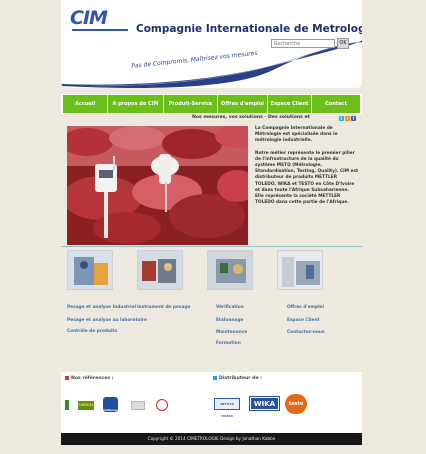 The image size is (426, 454). What do you see at coordinates (296, 404) in the screenshot?
I see `brand-logo-testo: testo` at bounding box center [296, 404].